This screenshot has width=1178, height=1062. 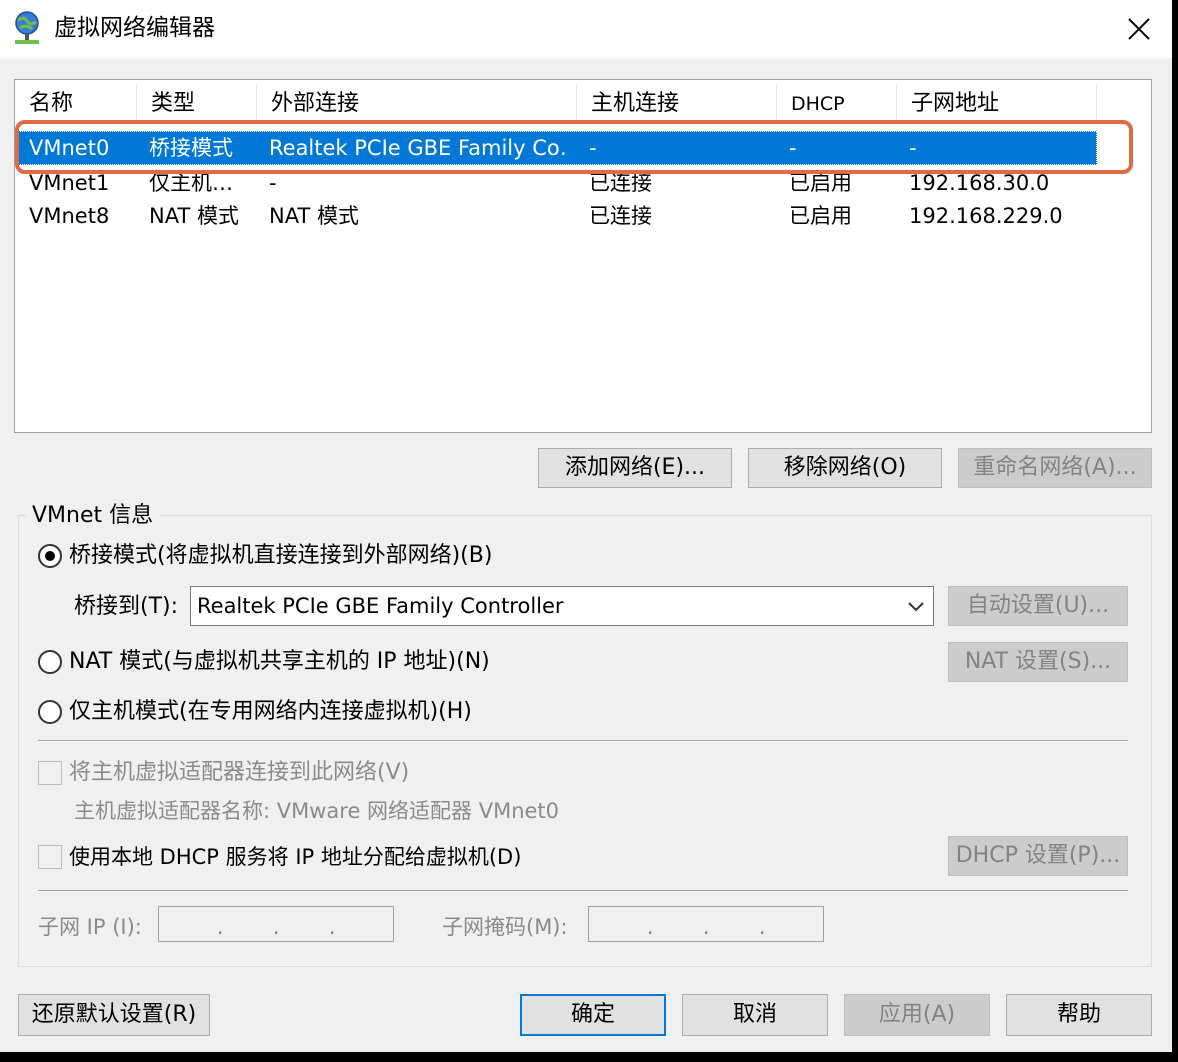 What do you see at coordinates (593, 1015) in the screenshot?
I see `ok-button: 确定` at bounding box center [593, 1015].